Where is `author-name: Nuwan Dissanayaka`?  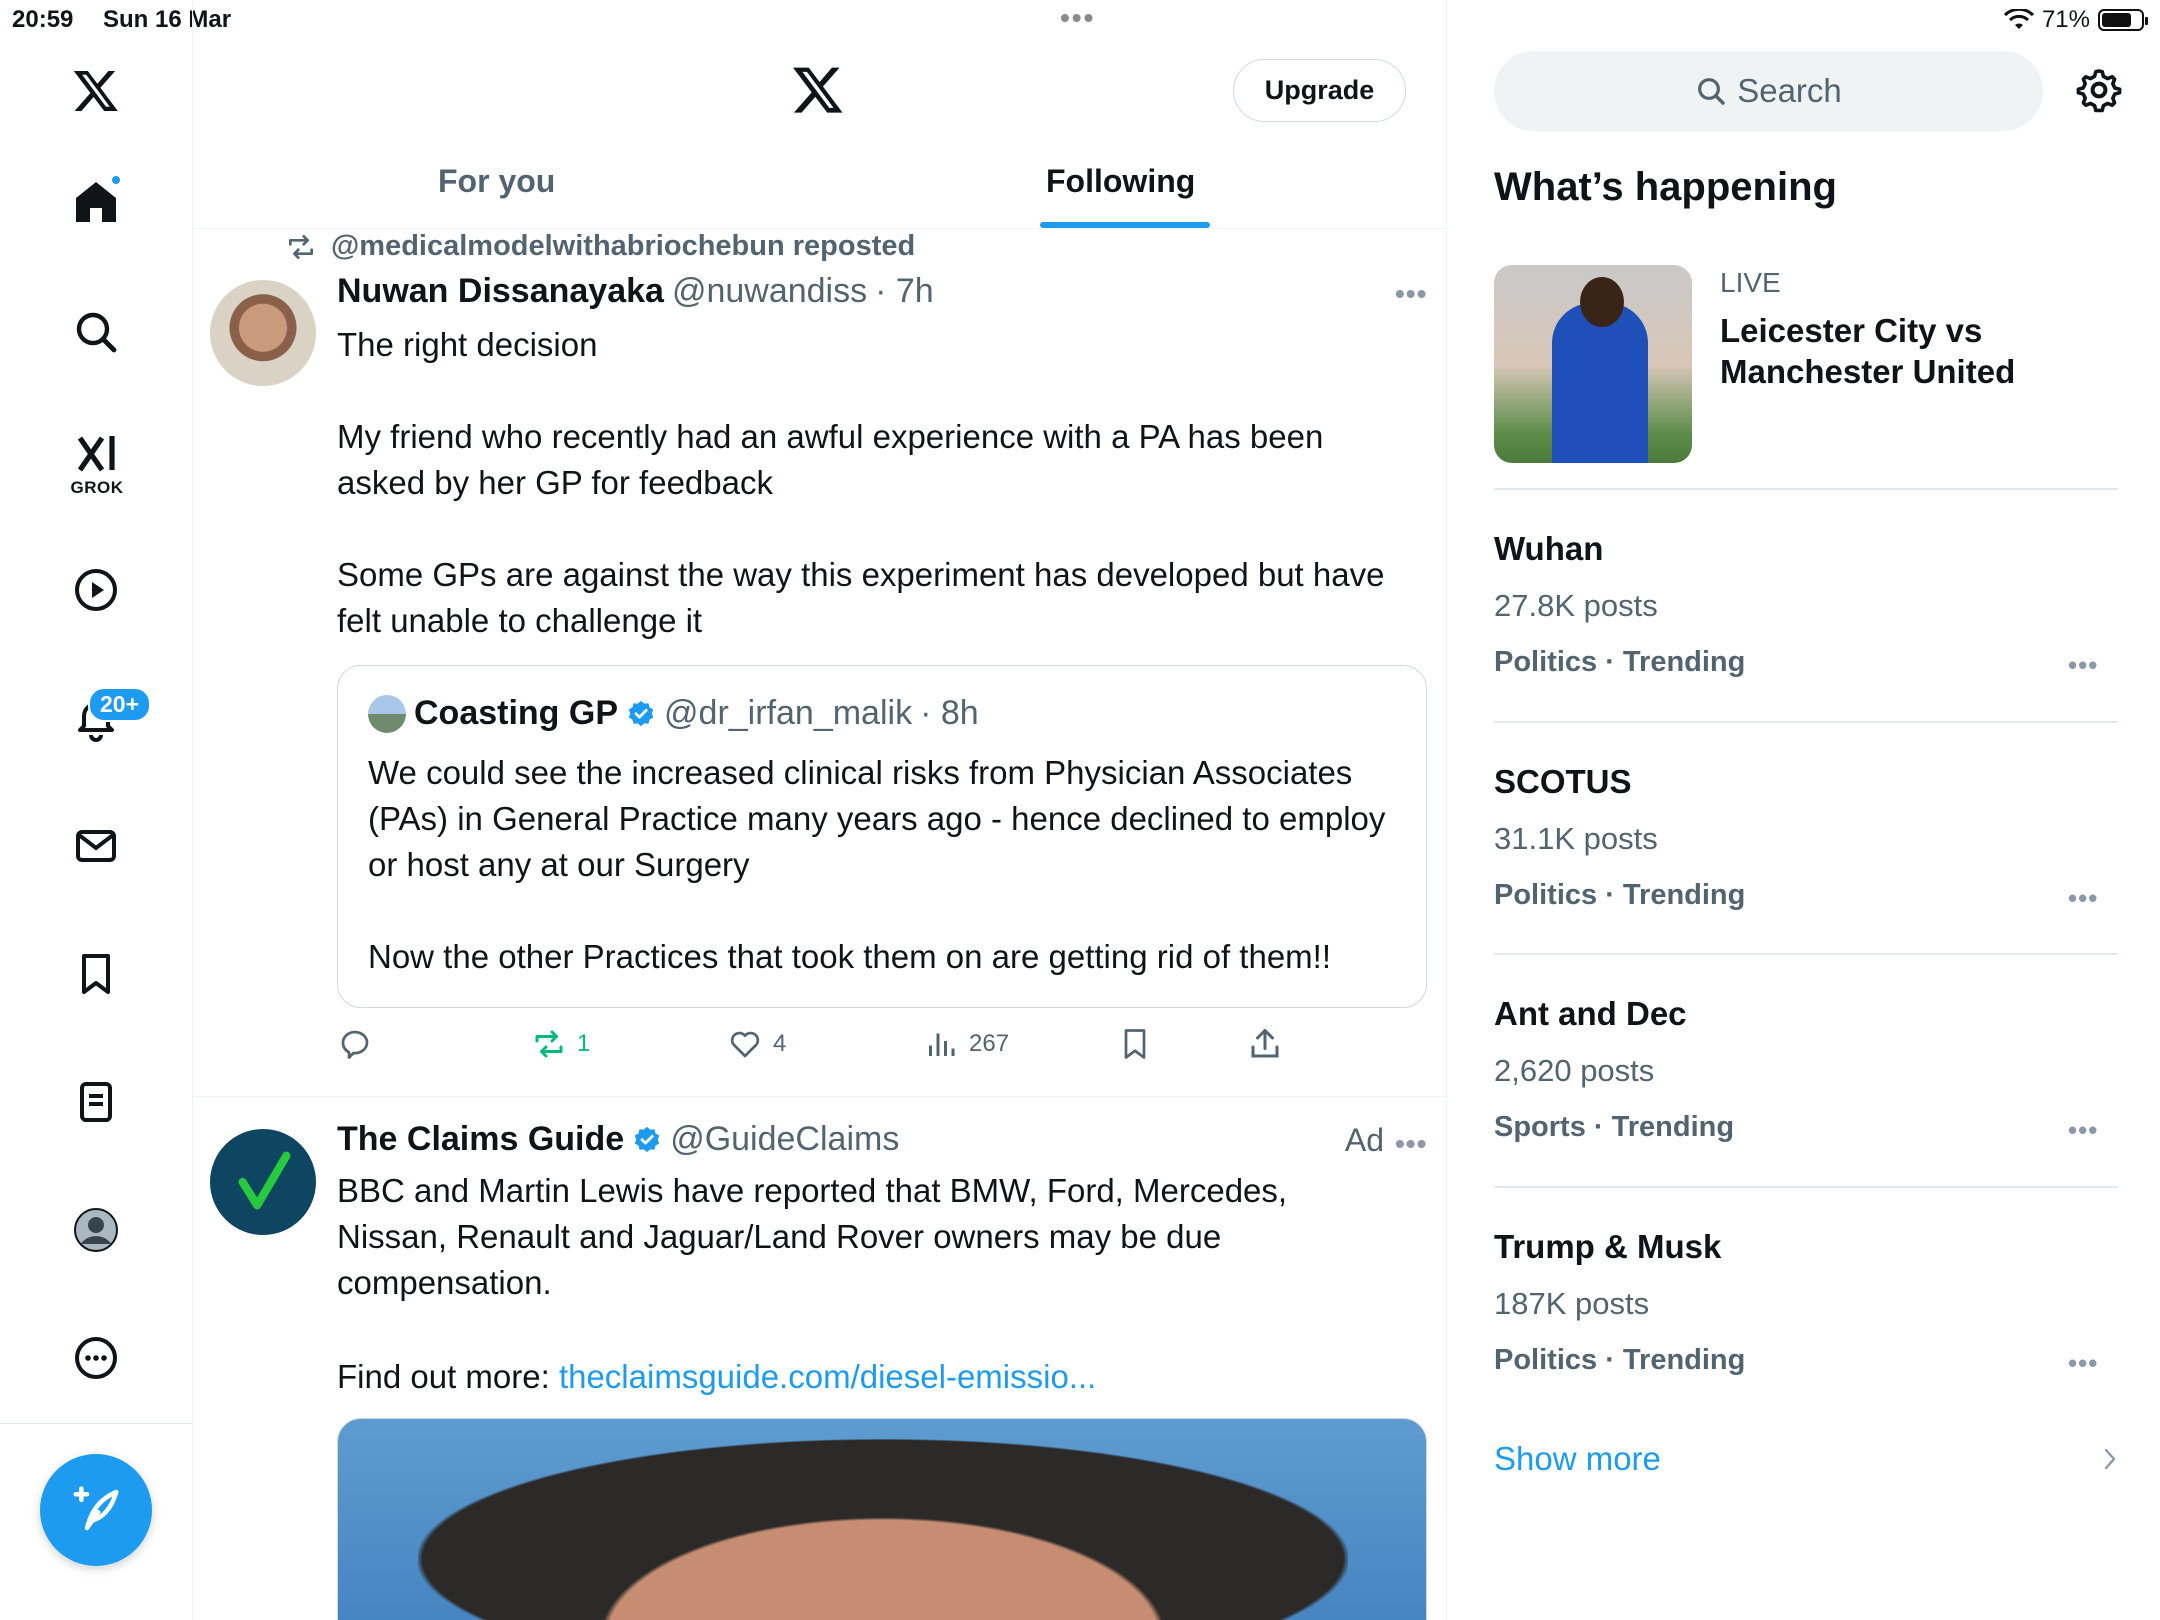
author-name: Nuwan Dissanayaka is located at coordinates (500, 291).